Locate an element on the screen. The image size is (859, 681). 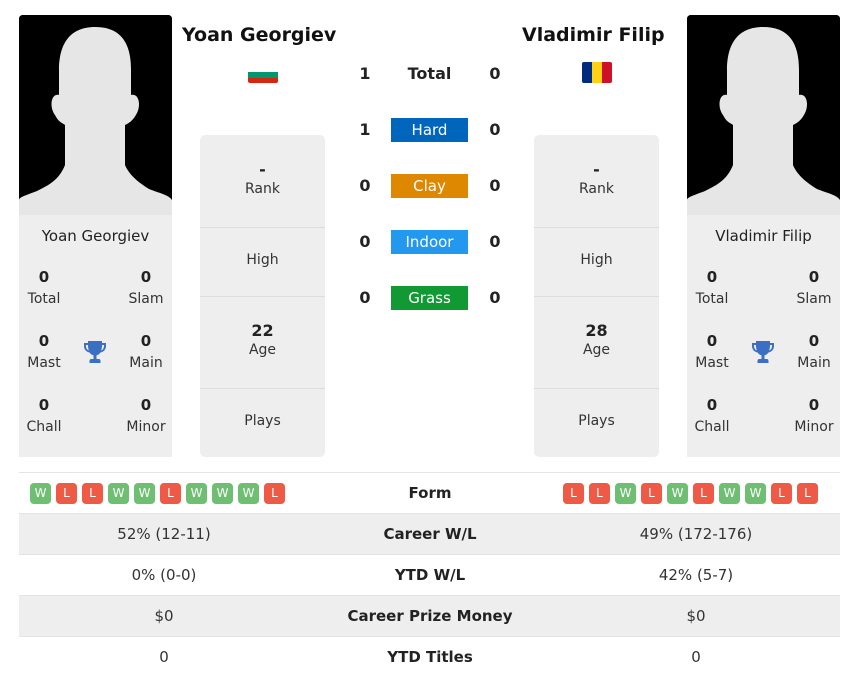
player-left-form: WLLWWLWWWL is located at coordinates (157, 493).